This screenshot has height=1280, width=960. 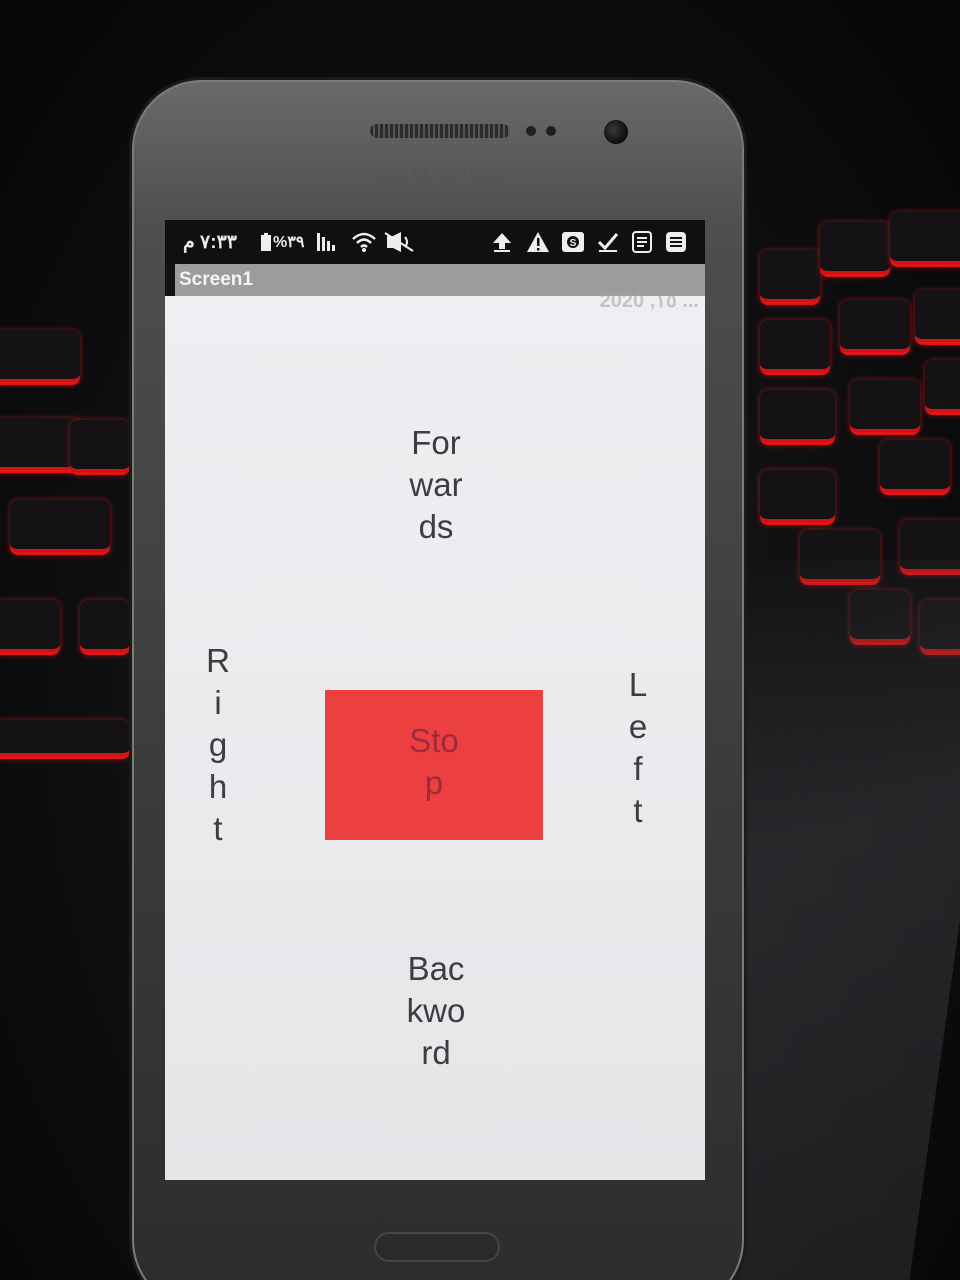 What do you see at coordinates (638, 810) in the screenshot?
I see `left-label-line: t` at bounding box center [638, 810].